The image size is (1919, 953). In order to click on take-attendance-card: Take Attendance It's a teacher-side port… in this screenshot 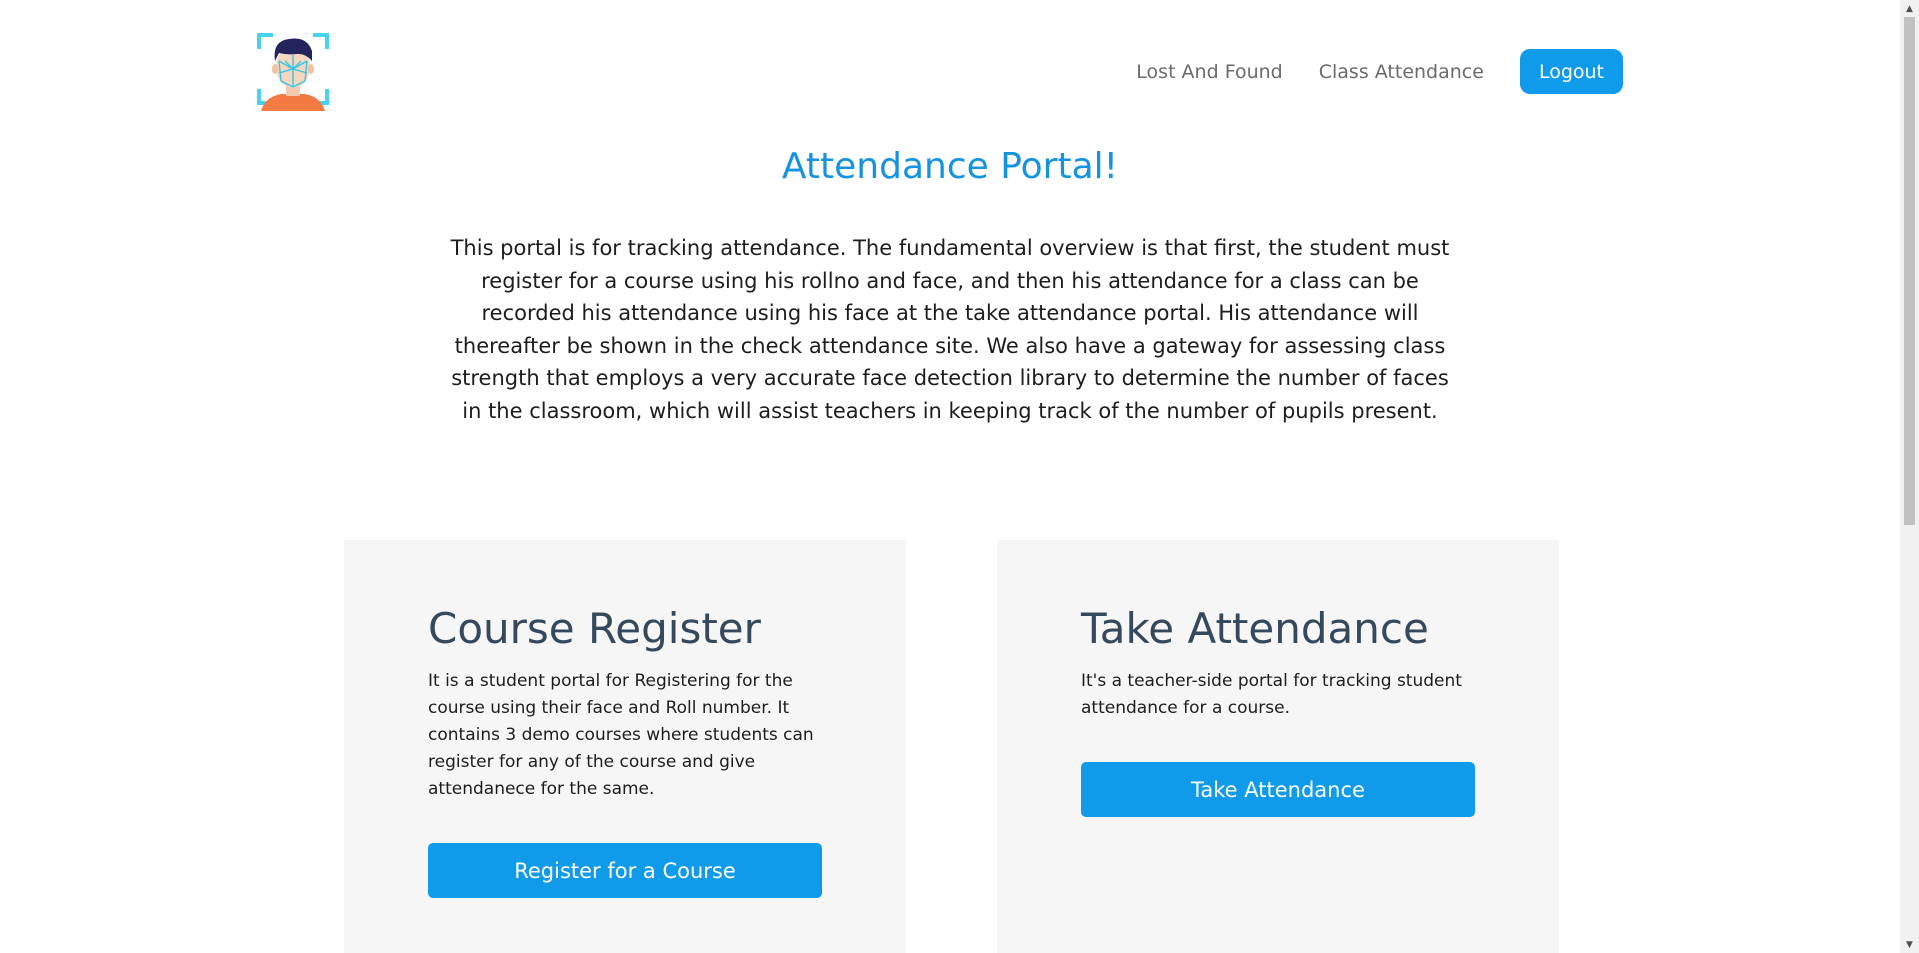, I will do `click(1278, 746)`.